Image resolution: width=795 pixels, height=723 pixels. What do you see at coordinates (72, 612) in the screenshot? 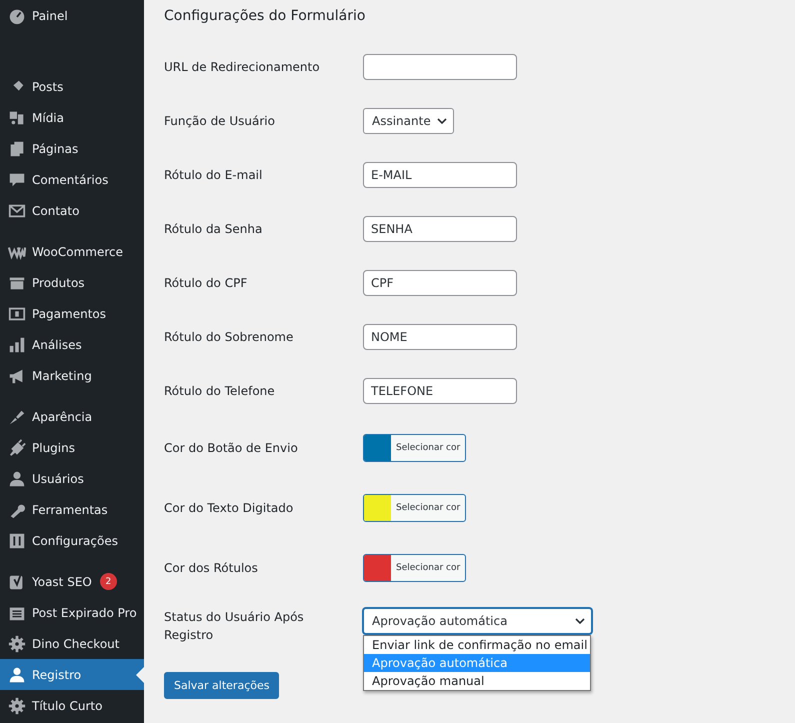
I see `sidebar-item: Post Expirado Pro` at bounding box center [72, 612].